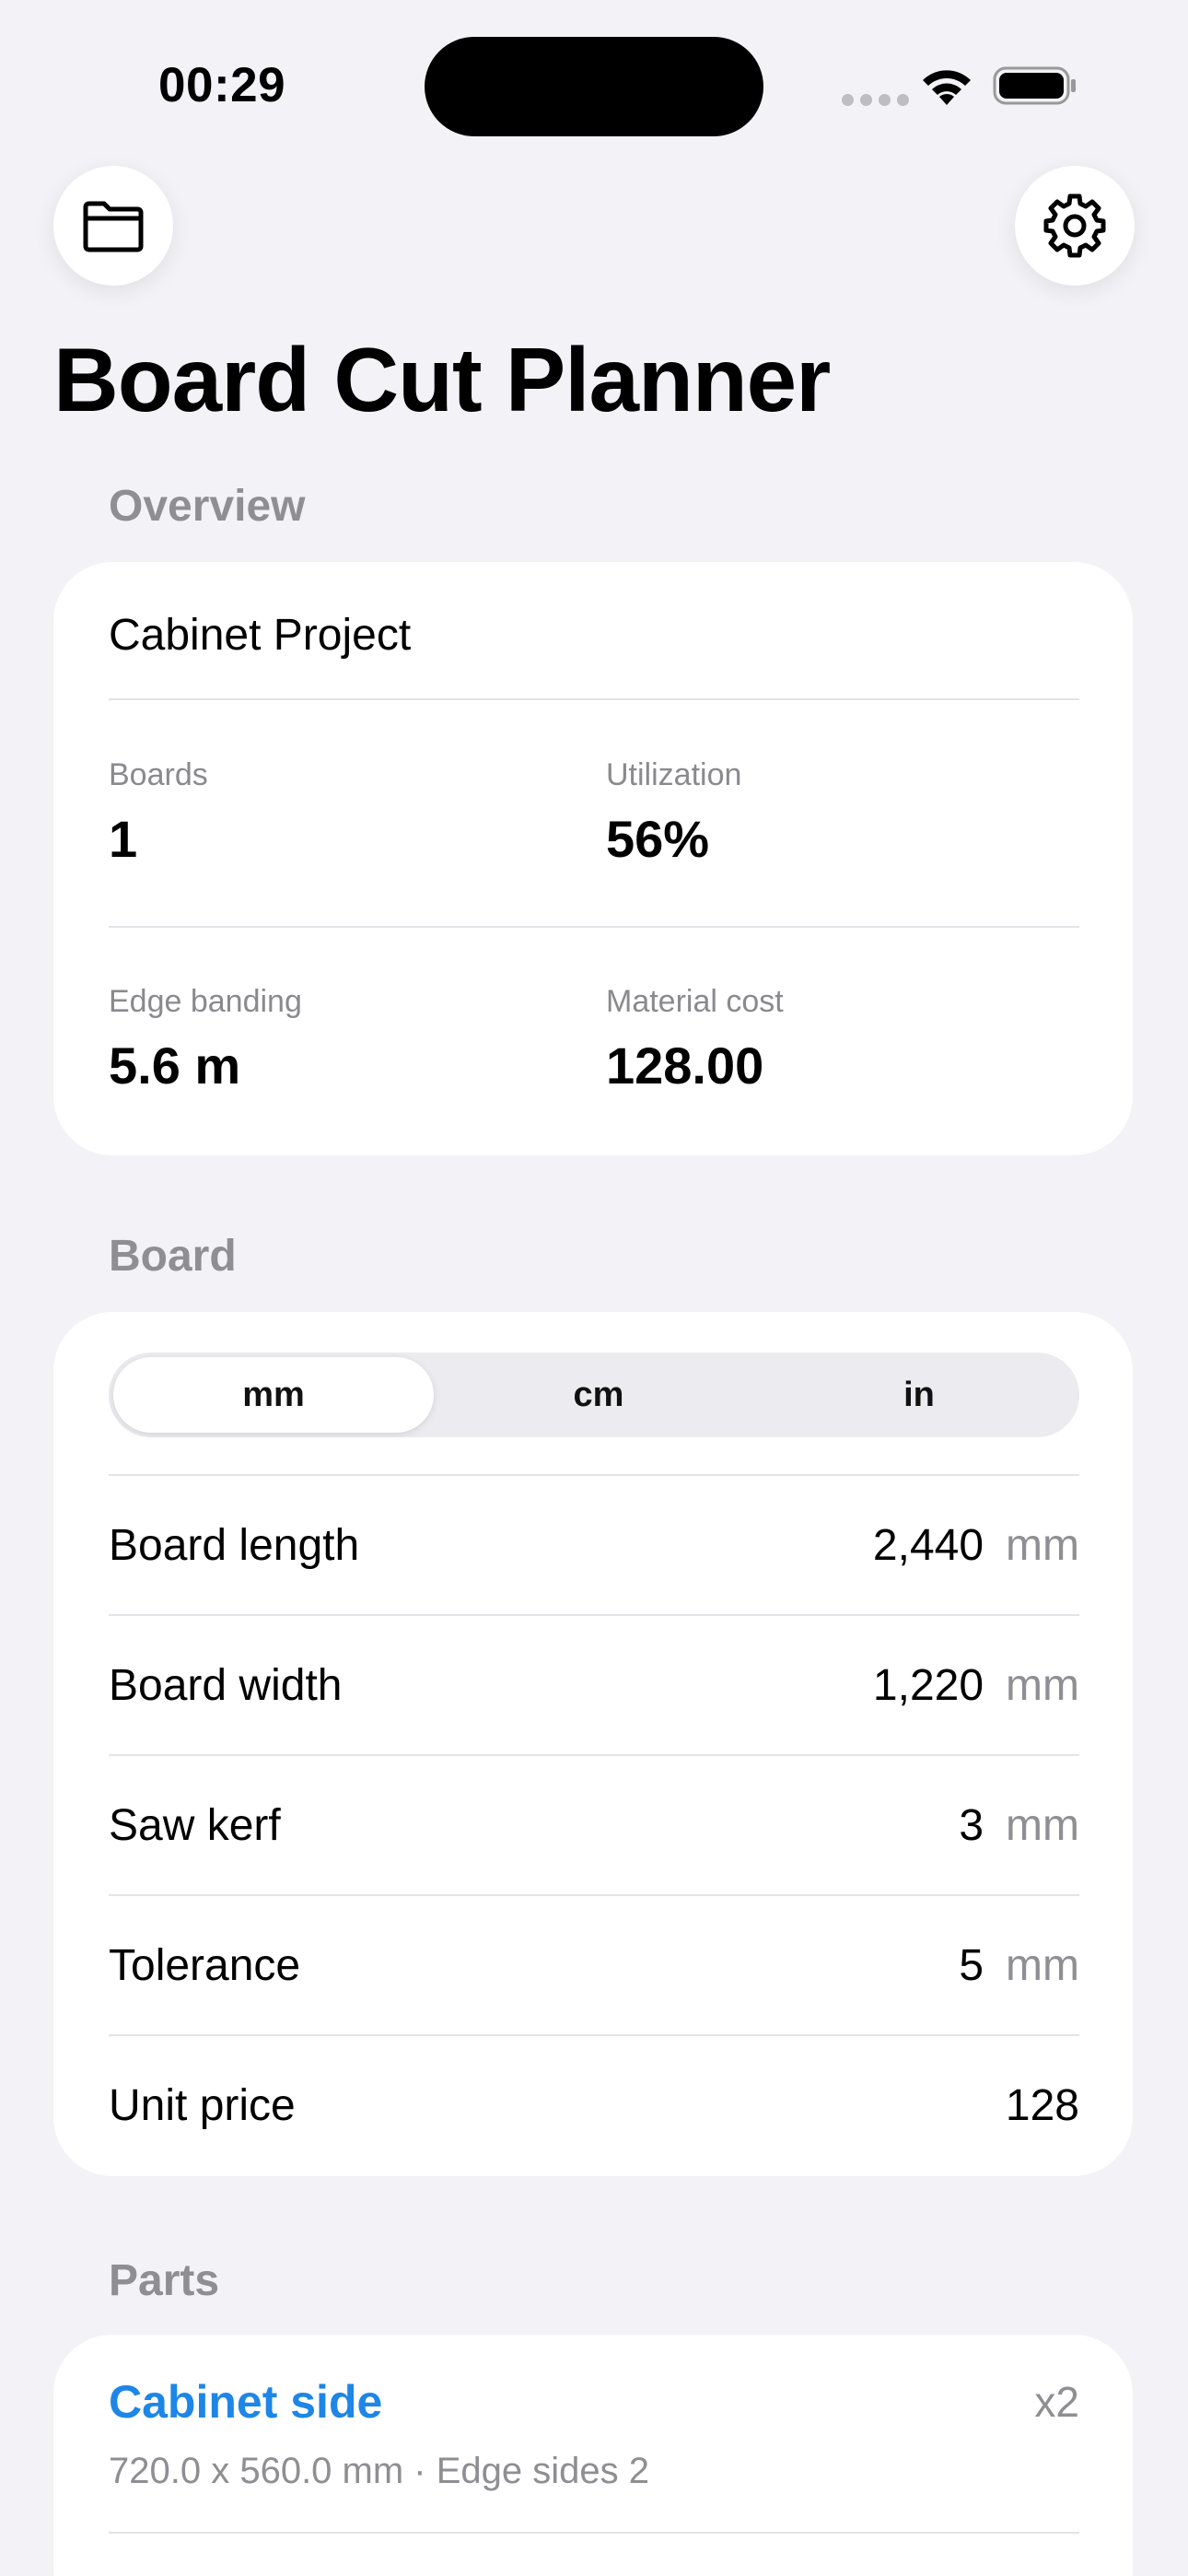  What do you see at coordinates (158, 774) in the screenshot?
I see `boards-label: Boards` at bounding box center [158, 774].